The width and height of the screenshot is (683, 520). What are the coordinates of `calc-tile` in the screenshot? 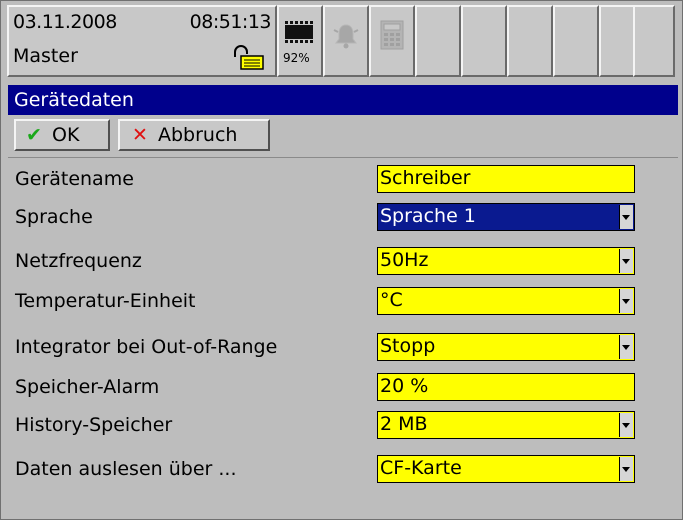 It's located at (392, 41).